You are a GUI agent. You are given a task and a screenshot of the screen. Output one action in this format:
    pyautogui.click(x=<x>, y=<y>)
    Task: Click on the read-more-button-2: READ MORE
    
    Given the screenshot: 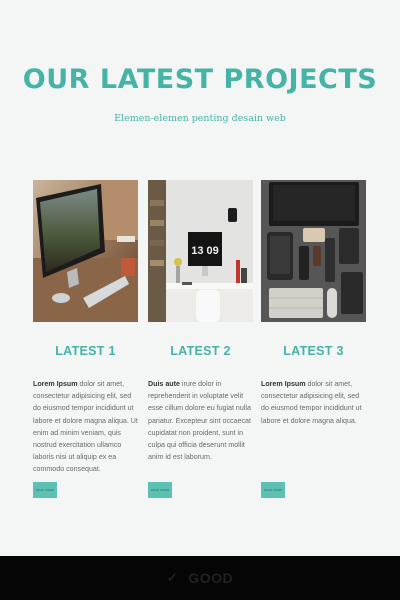 What is the action you would take?
    pyautogui.click(x=160, y=490)
    